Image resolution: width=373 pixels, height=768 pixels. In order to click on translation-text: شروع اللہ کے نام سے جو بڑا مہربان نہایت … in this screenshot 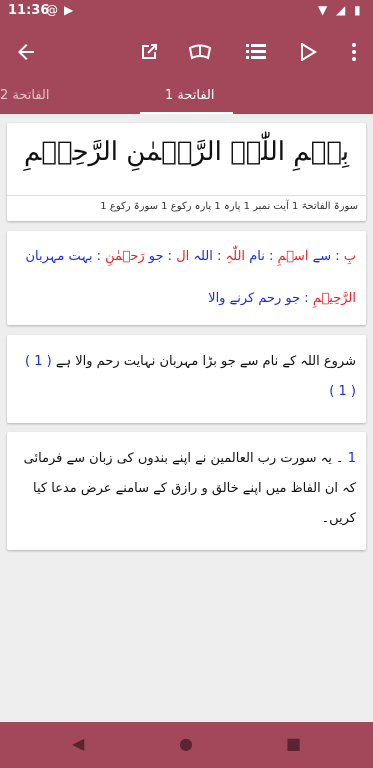, I will do `click(186, 377)`.